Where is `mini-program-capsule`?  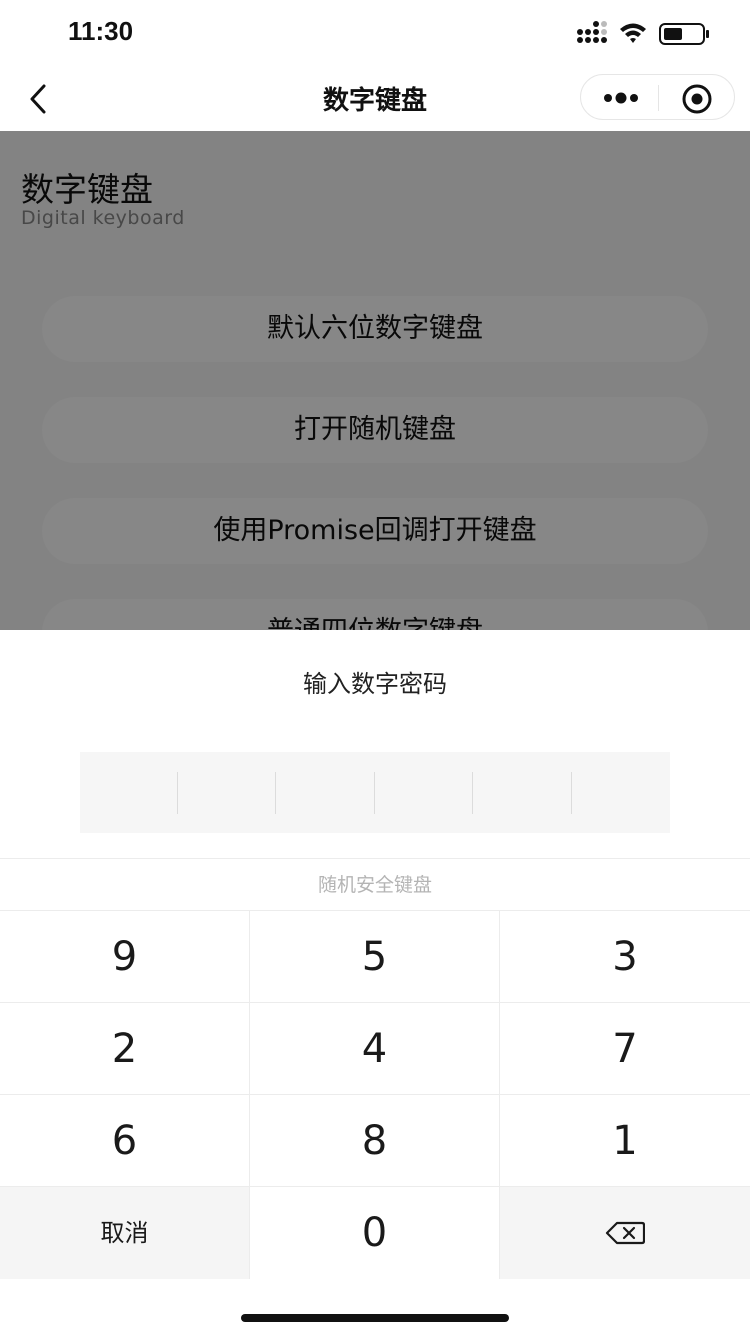 mini-program-capsule is located at coordinates (657, 97).